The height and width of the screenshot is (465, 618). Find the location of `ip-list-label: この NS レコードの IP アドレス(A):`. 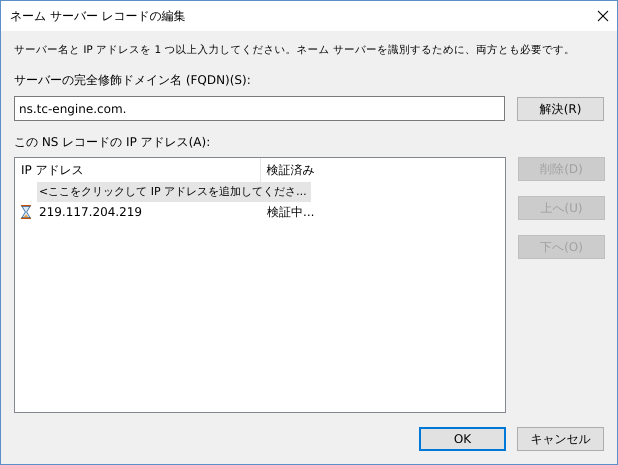

ip-list-label: この NS レコードの IP アドレス(A): is located at coordinates (112, 142).